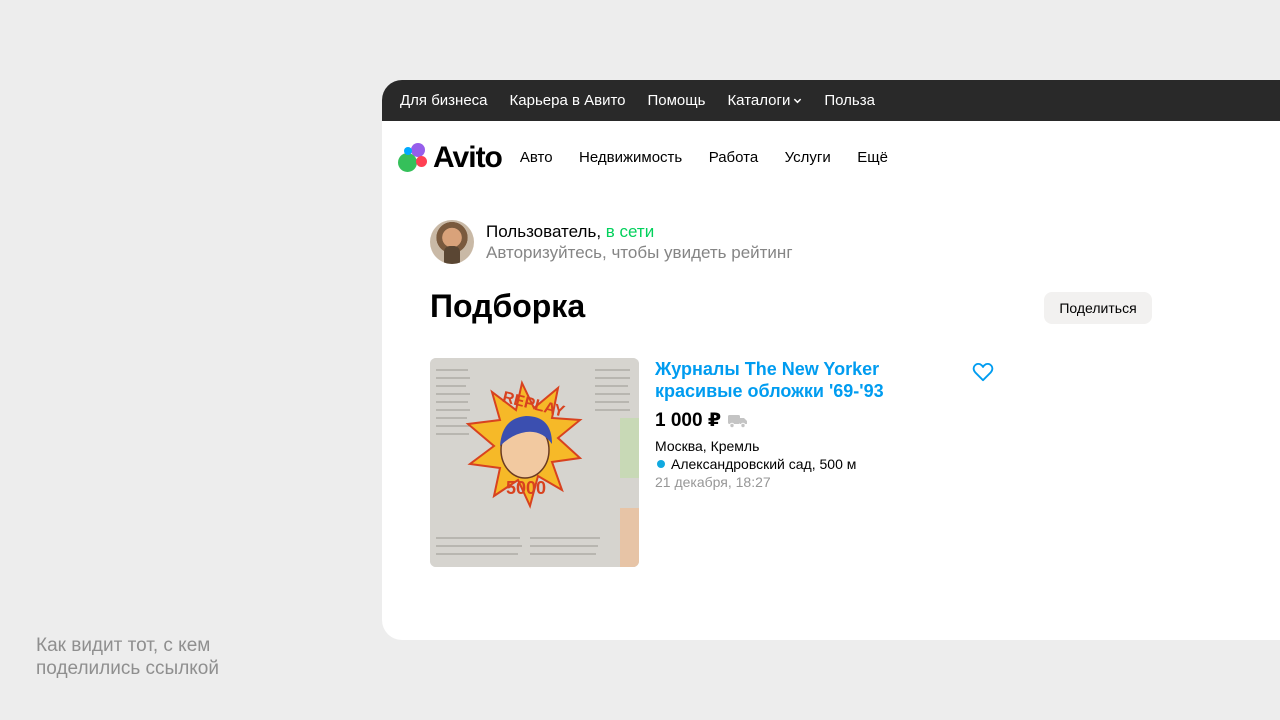 The image size is (1280, 720). Describe the element at coordinates (452, 242) in the screenshot. I see `avatar` at that location.